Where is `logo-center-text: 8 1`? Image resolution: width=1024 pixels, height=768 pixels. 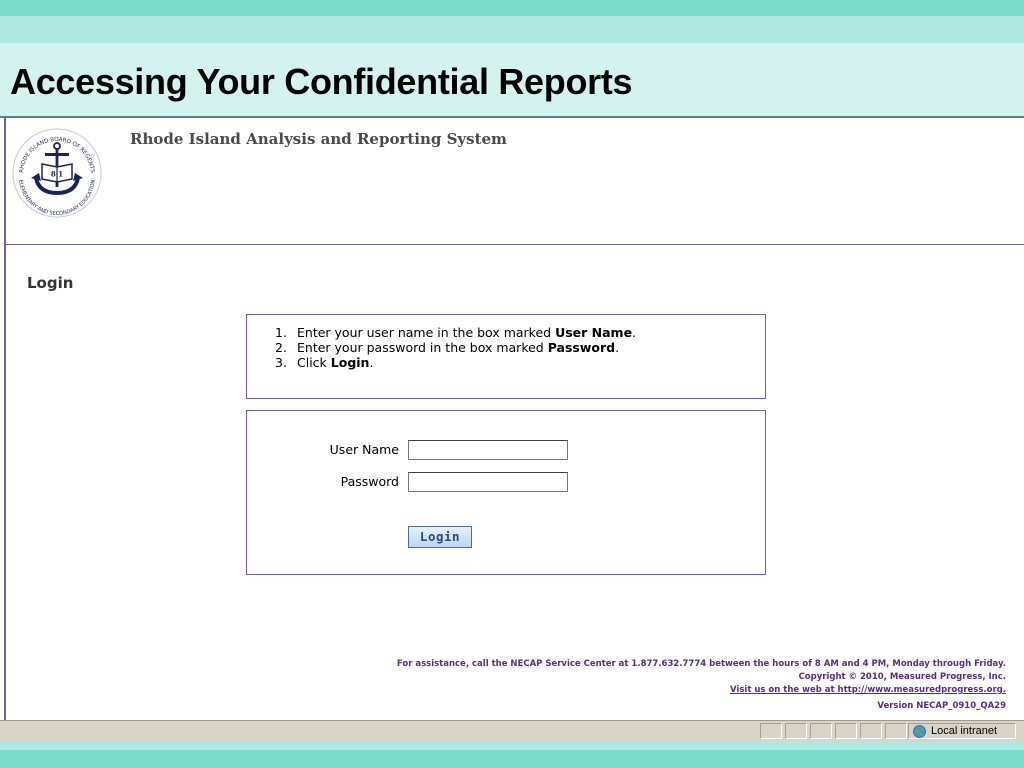
logo-center-text: 8 1 is located at coordinates (57, 174).